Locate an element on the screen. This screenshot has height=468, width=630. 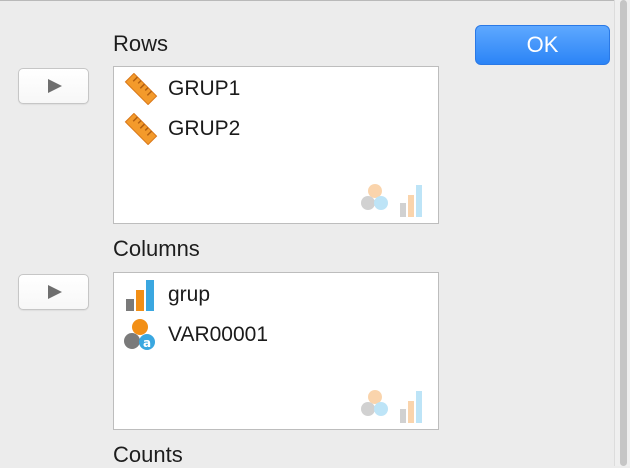
list-item: GRUP2 is located at coordinates (182, 129).